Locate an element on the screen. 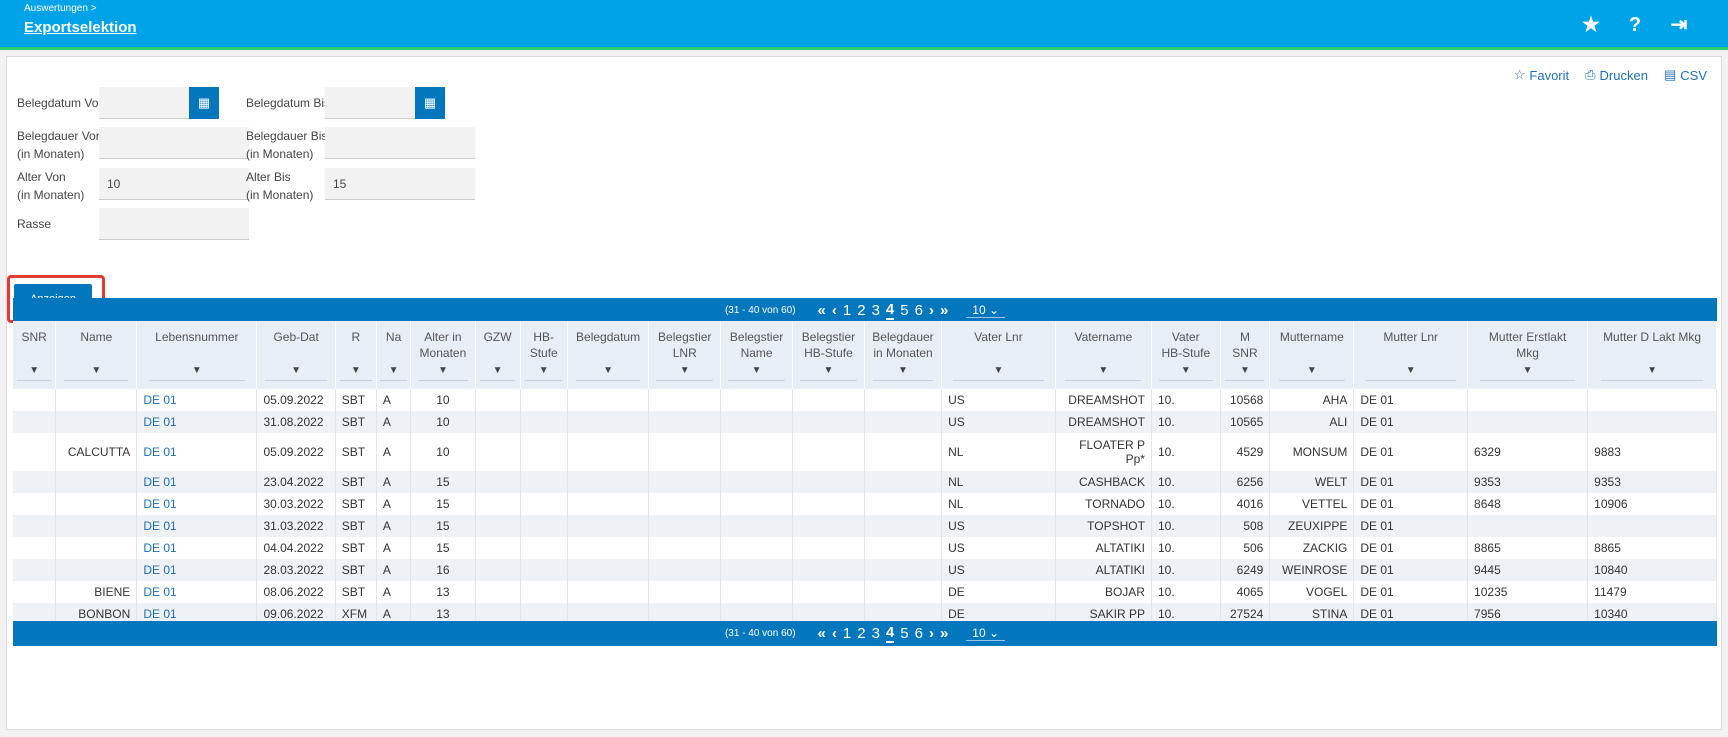  column-header: Alter in Monaten ▼ is located at coordinates (443, 355).